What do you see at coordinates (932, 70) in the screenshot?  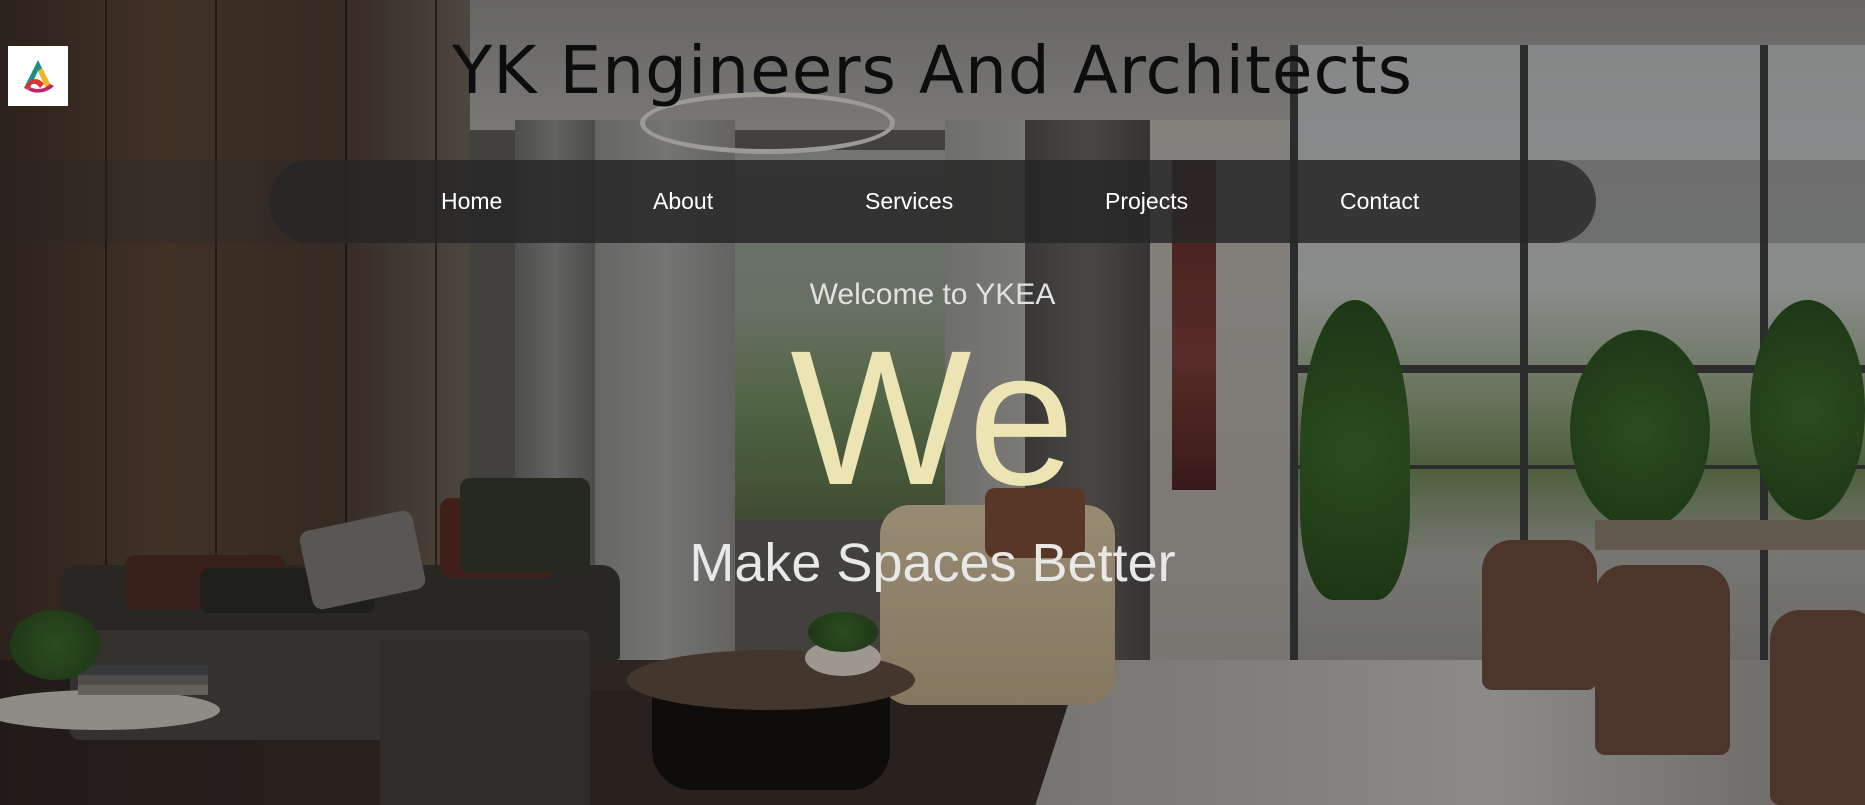 I see `site-title: YK Engineers And Architects` at bounding box center [932, 70].